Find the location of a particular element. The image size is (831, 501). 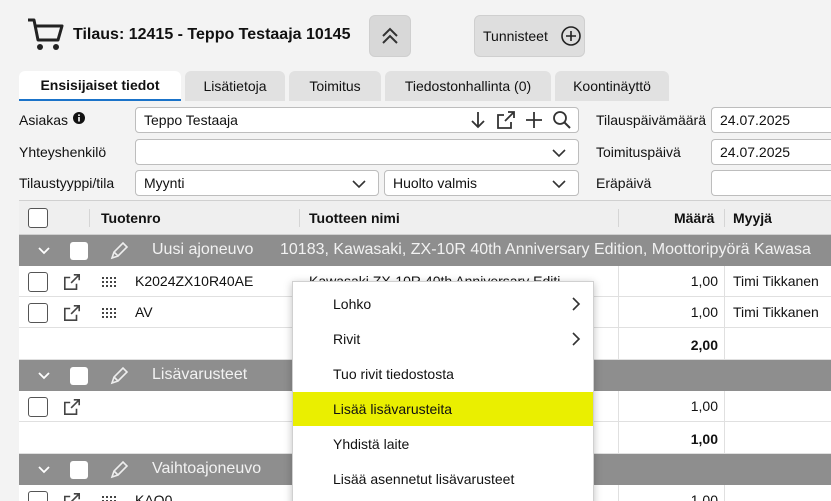

order-date-input: 24.07.2025 is located at coordinates (771, 120).